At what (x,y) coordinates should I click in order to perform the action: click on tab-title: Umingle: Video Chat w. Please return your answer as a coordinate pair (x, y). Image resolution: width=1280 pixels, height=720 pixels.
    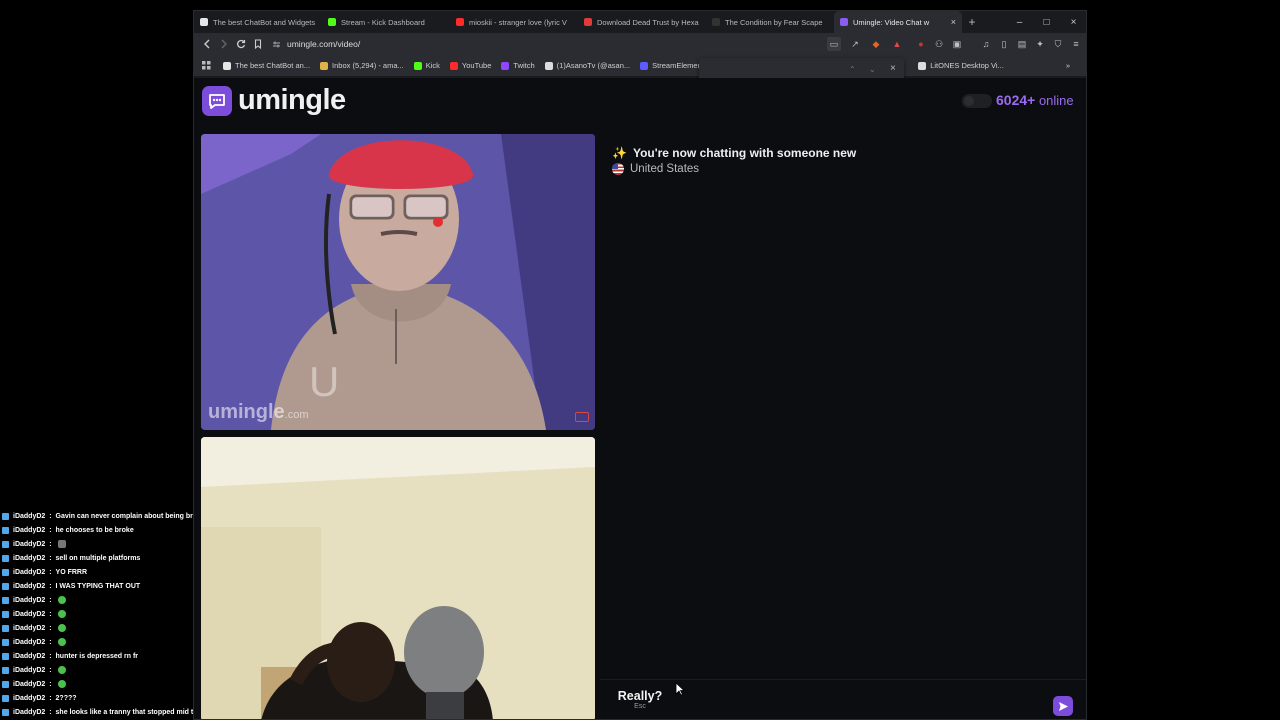
    Looking at the image, I should click on (891, 22).